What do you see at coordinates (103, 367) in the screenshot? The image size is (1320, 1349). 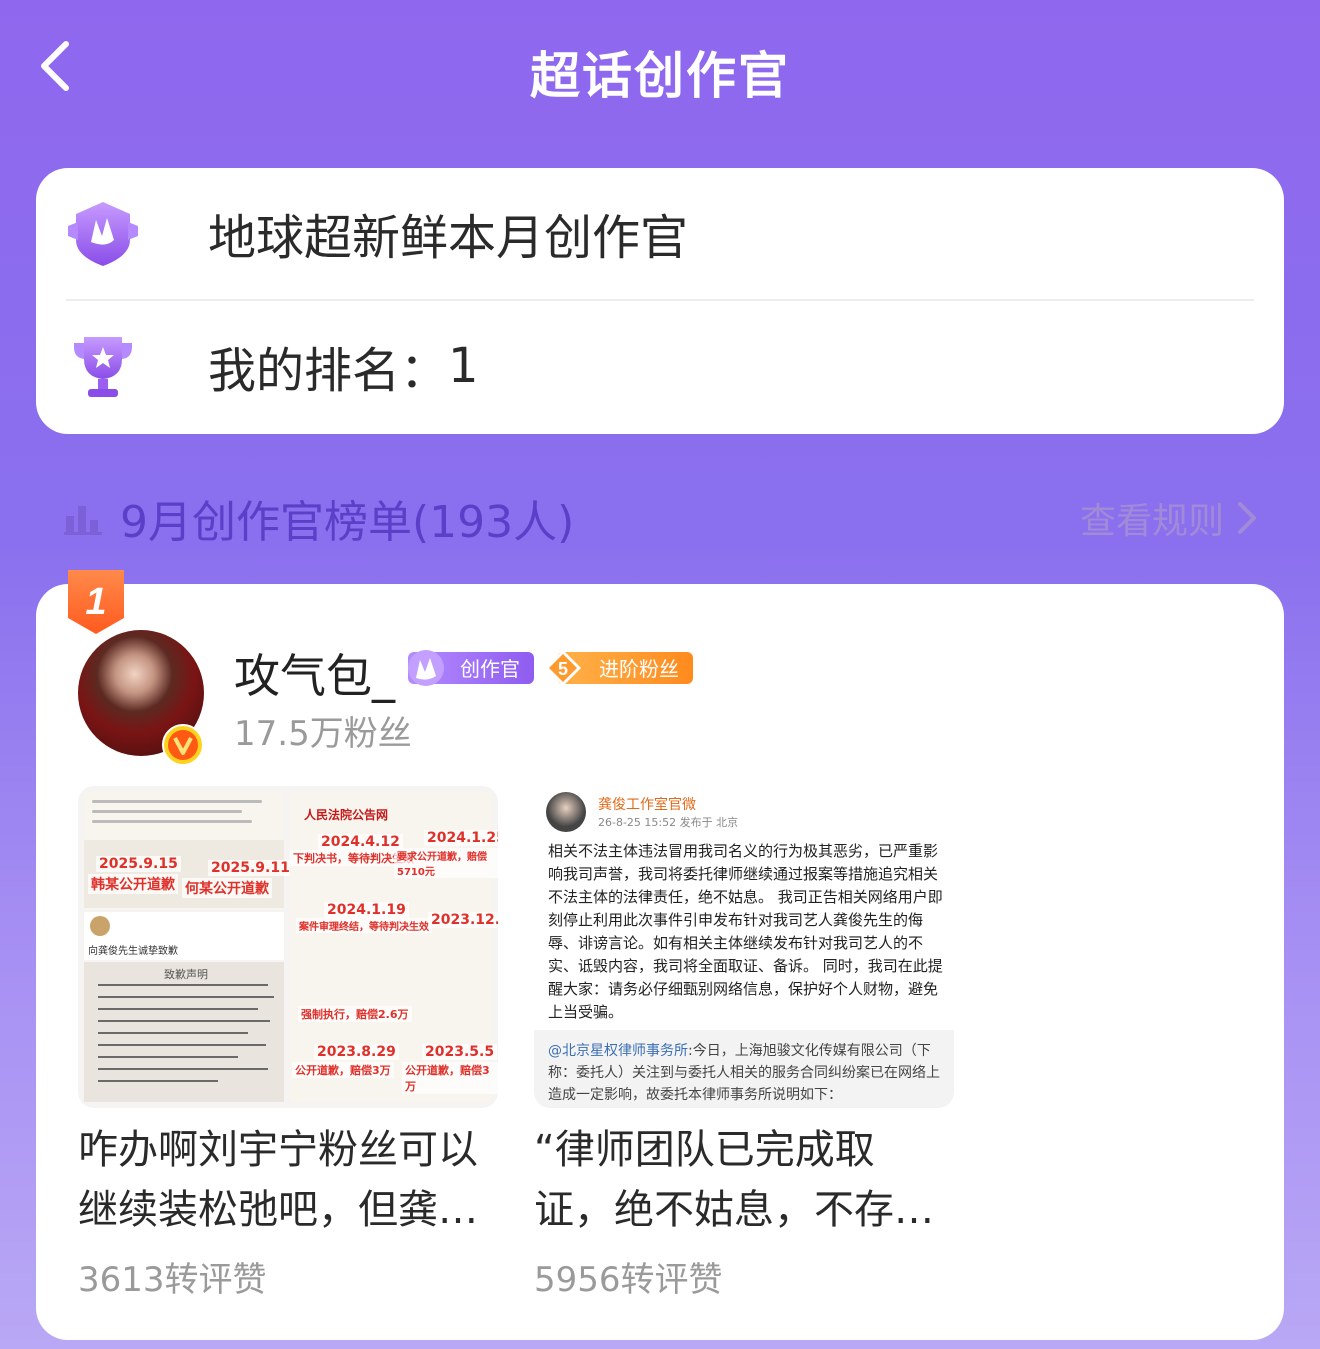 I see `trophy-icon` at bounding box center [103, 367].